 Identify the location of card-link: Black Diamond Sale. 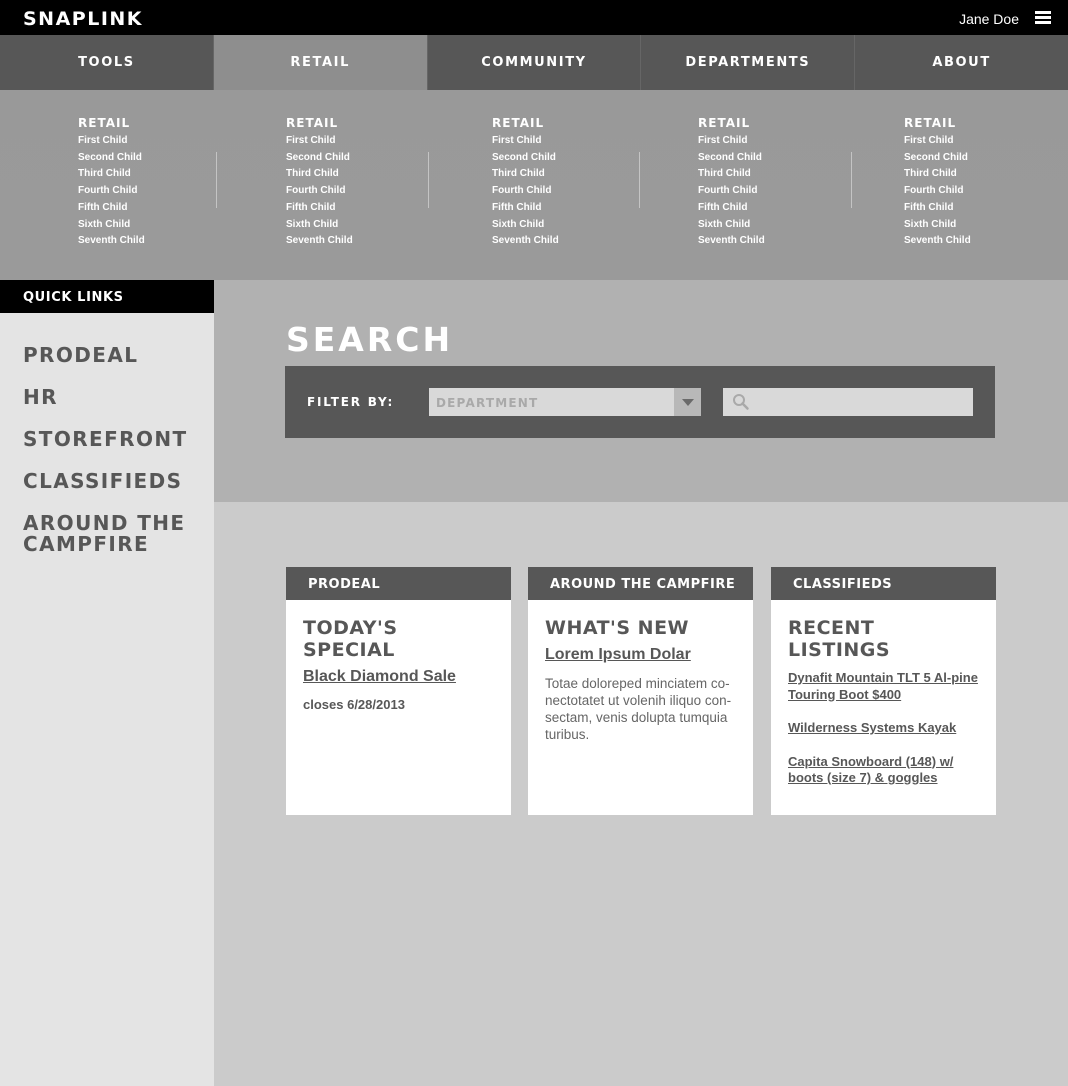
(379, 677).